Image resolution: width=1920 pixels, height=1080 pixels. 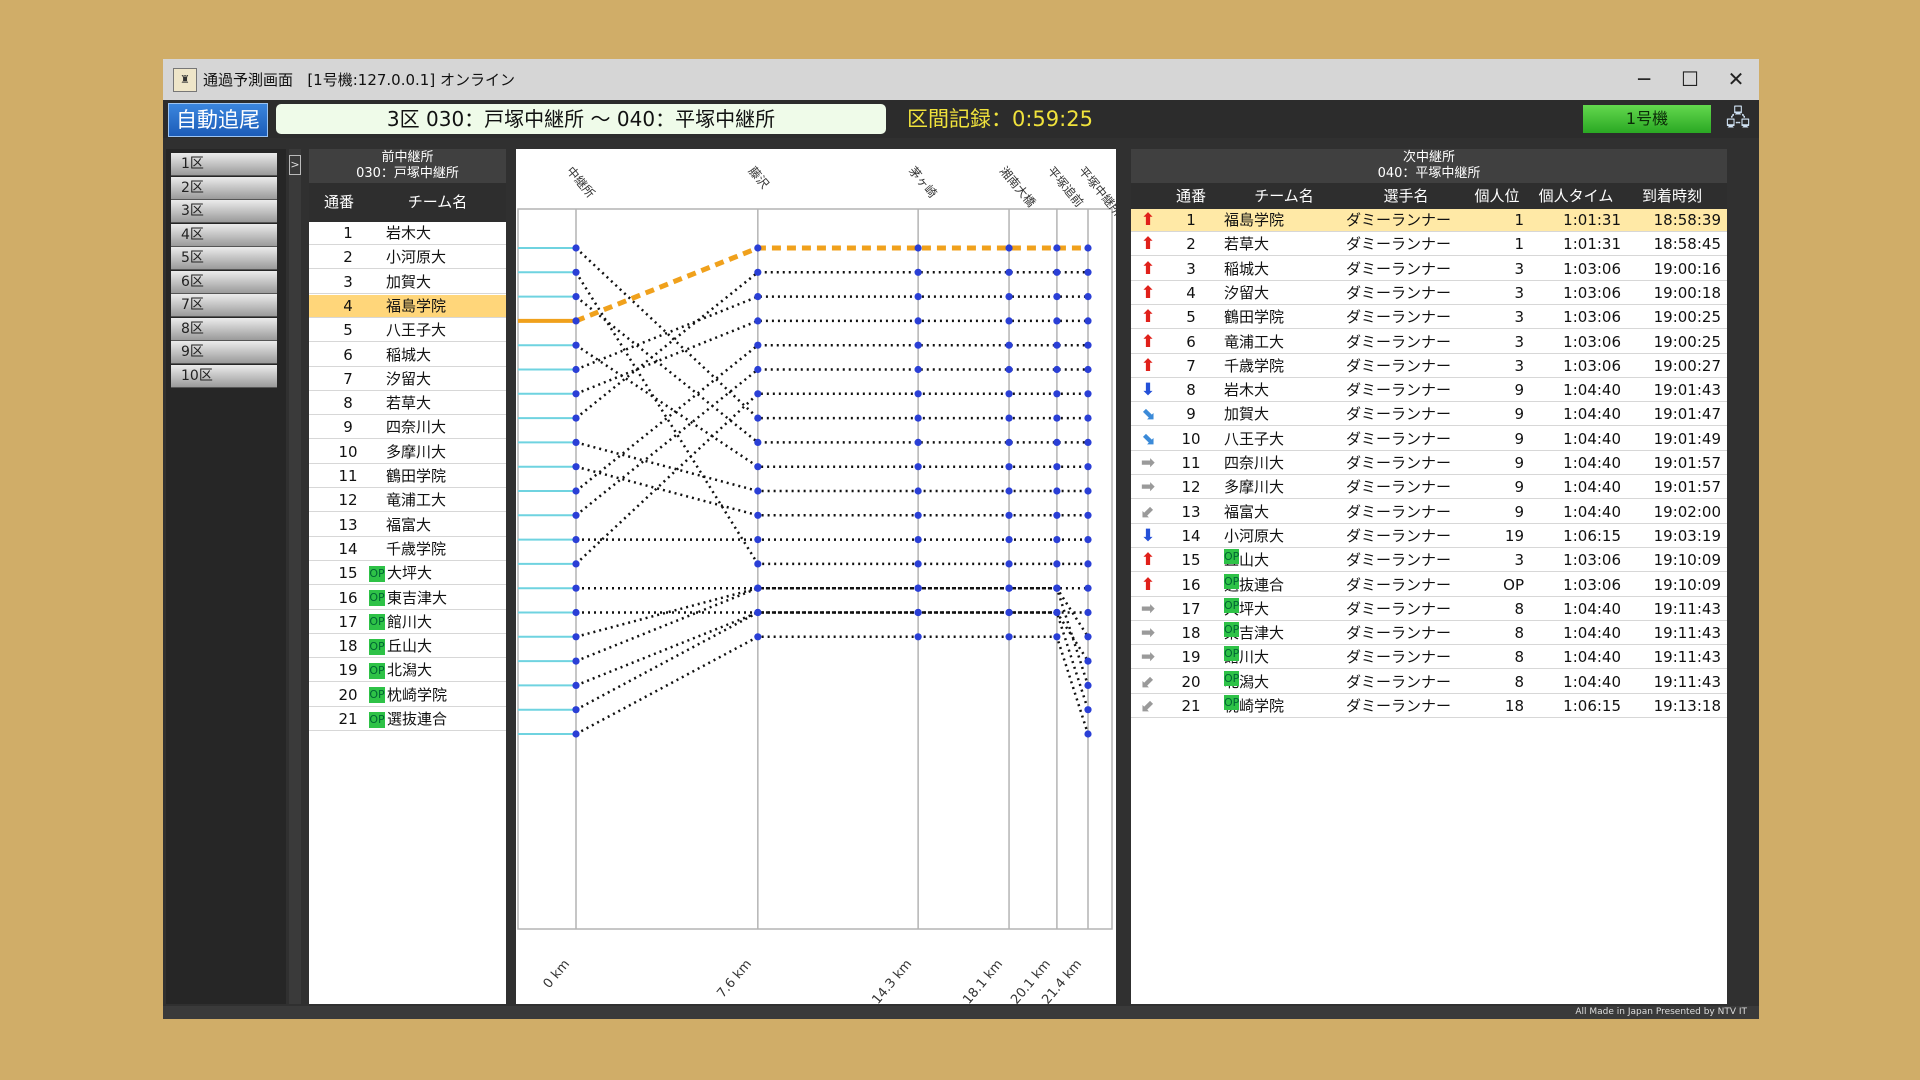 I want to click on section-item: 8区, so click(x=224, y=329).